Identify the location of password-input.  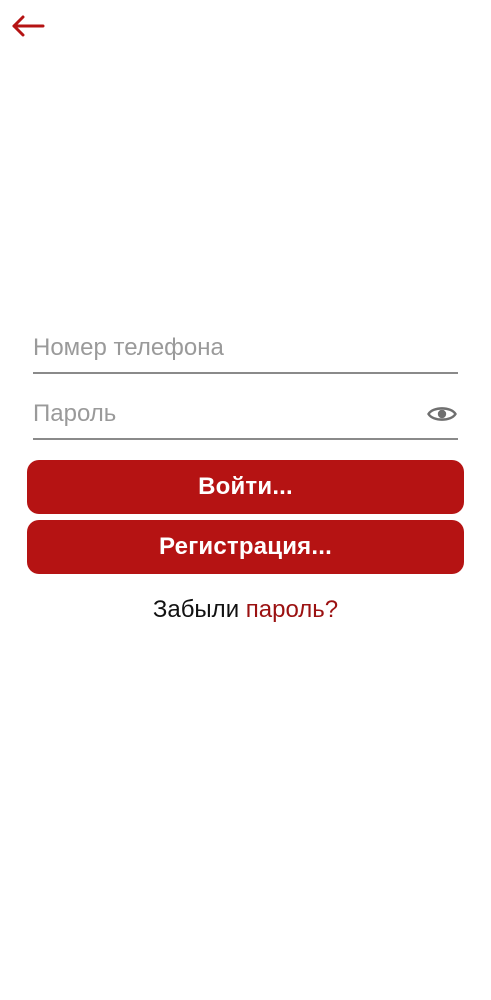
(245, 414).